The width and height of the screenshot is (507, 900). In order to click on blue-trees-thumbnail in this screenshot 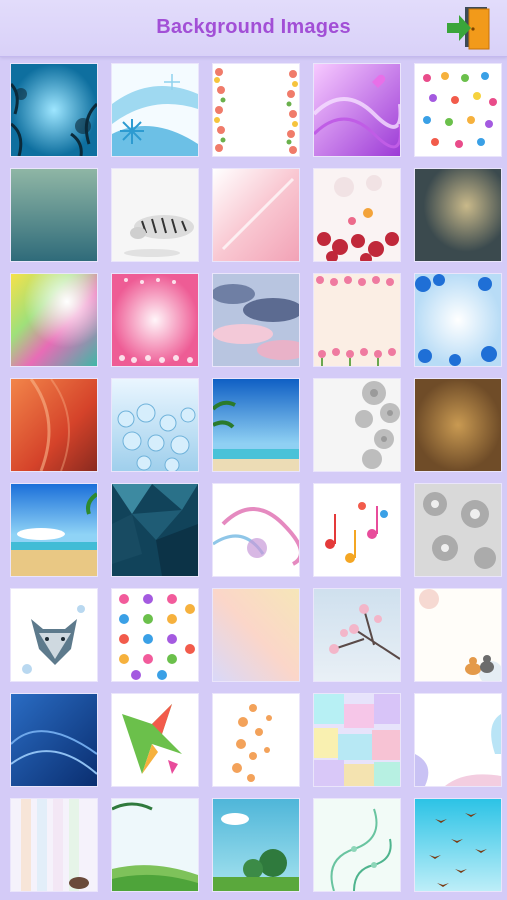, I will do `click(54, 110)`.